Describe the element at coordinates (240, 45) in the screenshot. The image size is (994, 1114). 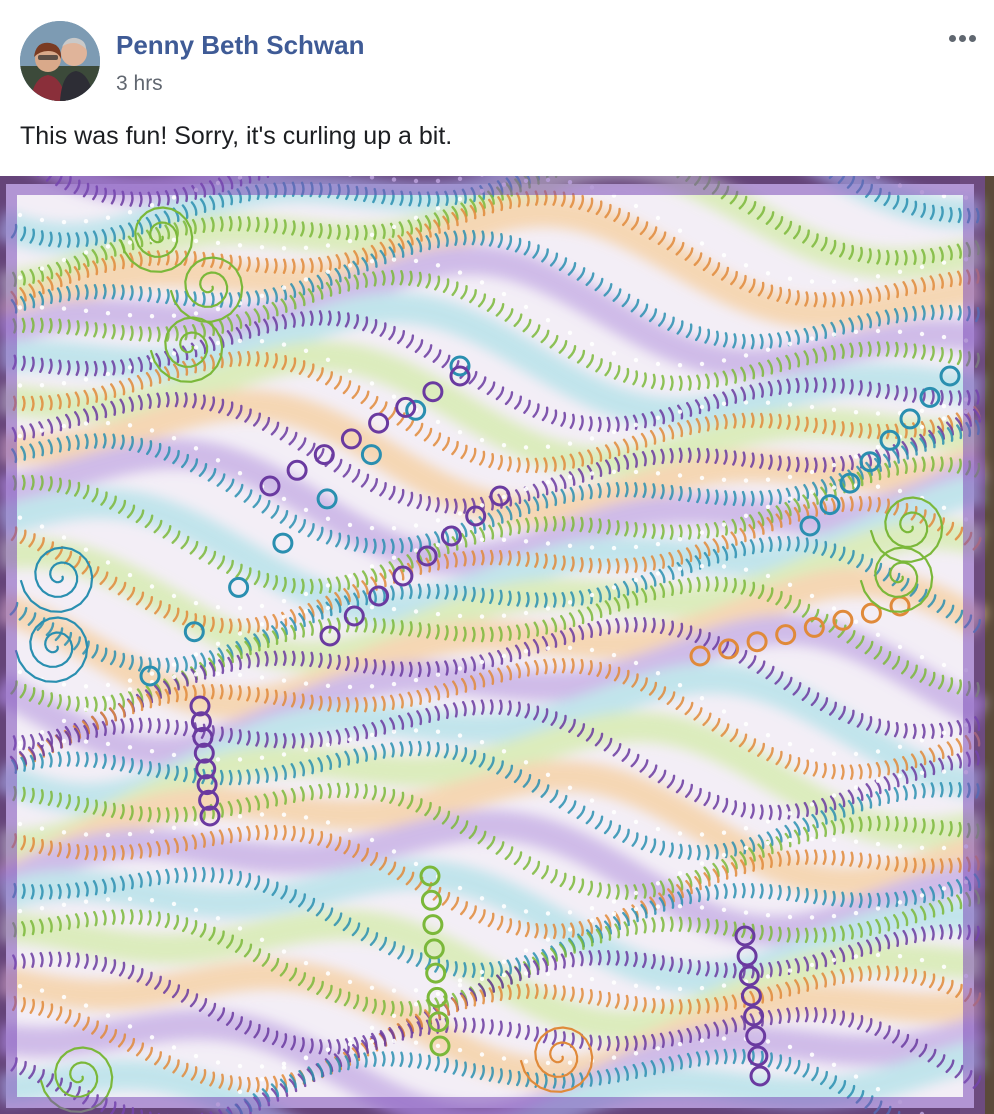
I see `author-name-link: Penny Beth Schwan` at that location.